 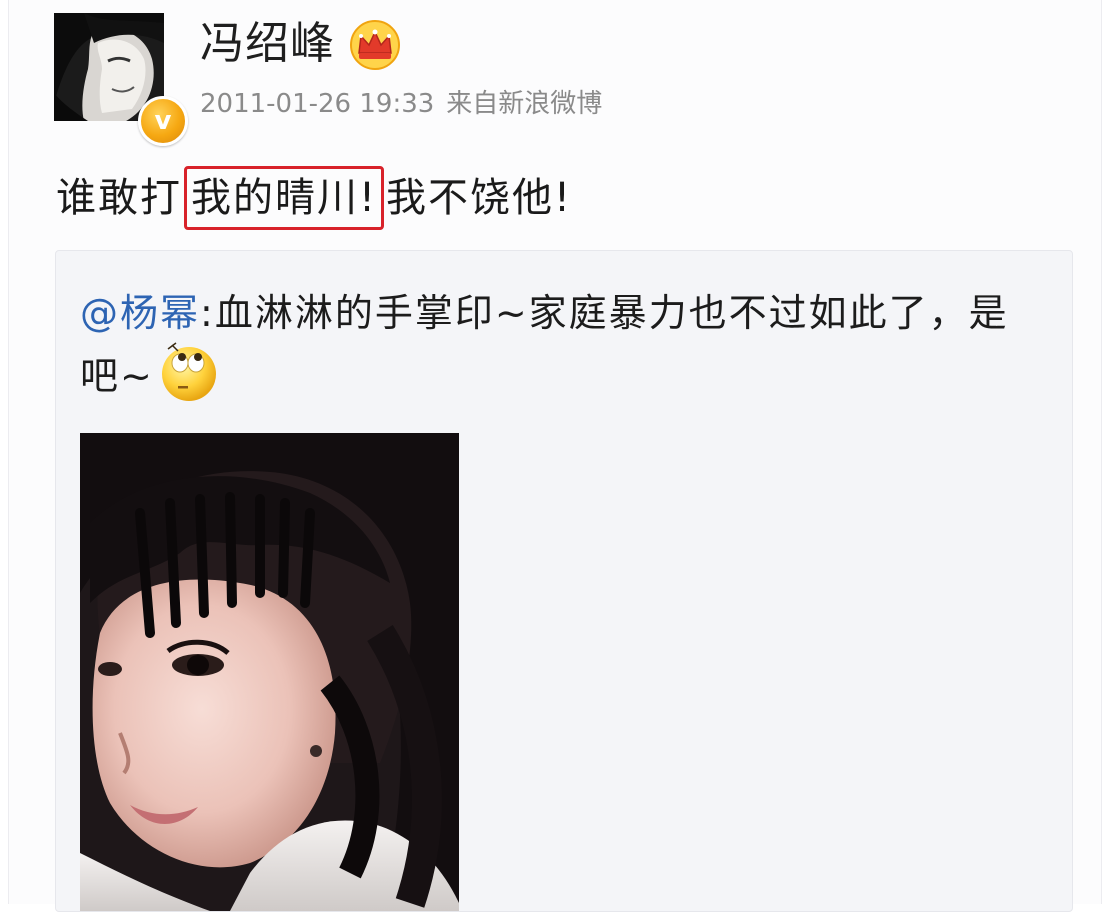 I want to click on repost-text: @杨幂:血淋淋的手掌印~家庭暴力也不过如此了，是吧~, so click(x=560, y=344).